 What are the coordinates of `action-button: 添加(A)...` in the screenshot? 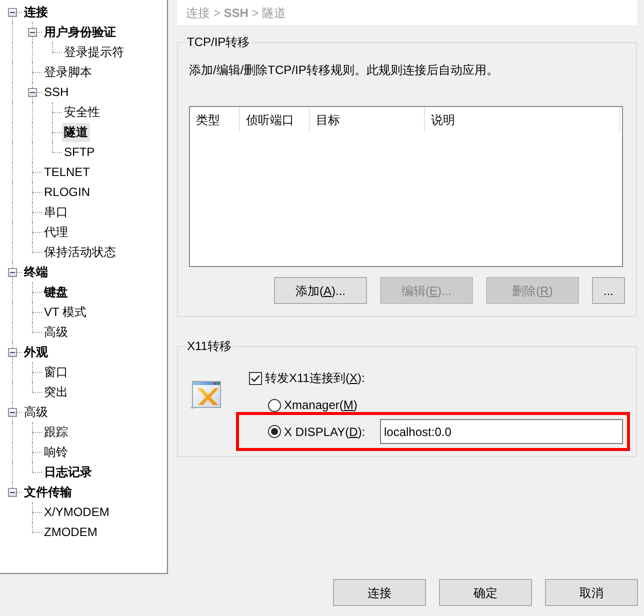 It's located at (320, 290).